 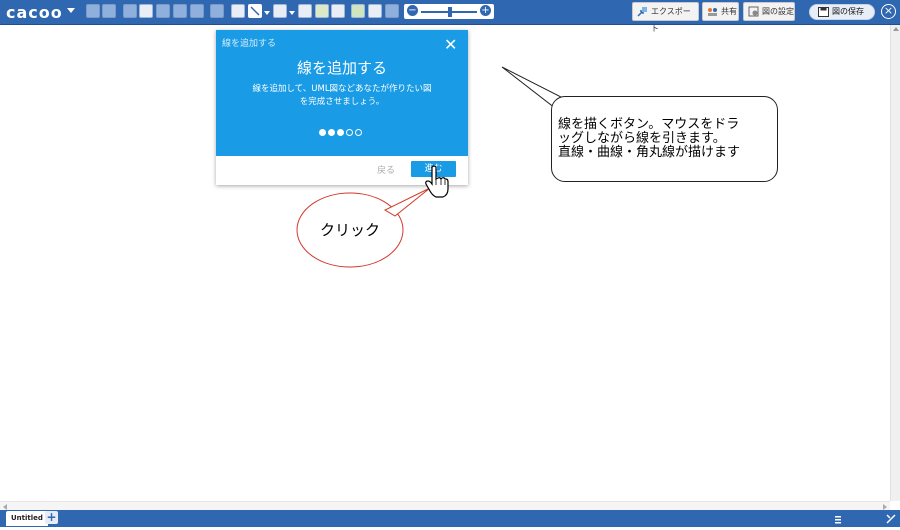 I want to click on vertical-scrollbar, so click(x=895, y=263).